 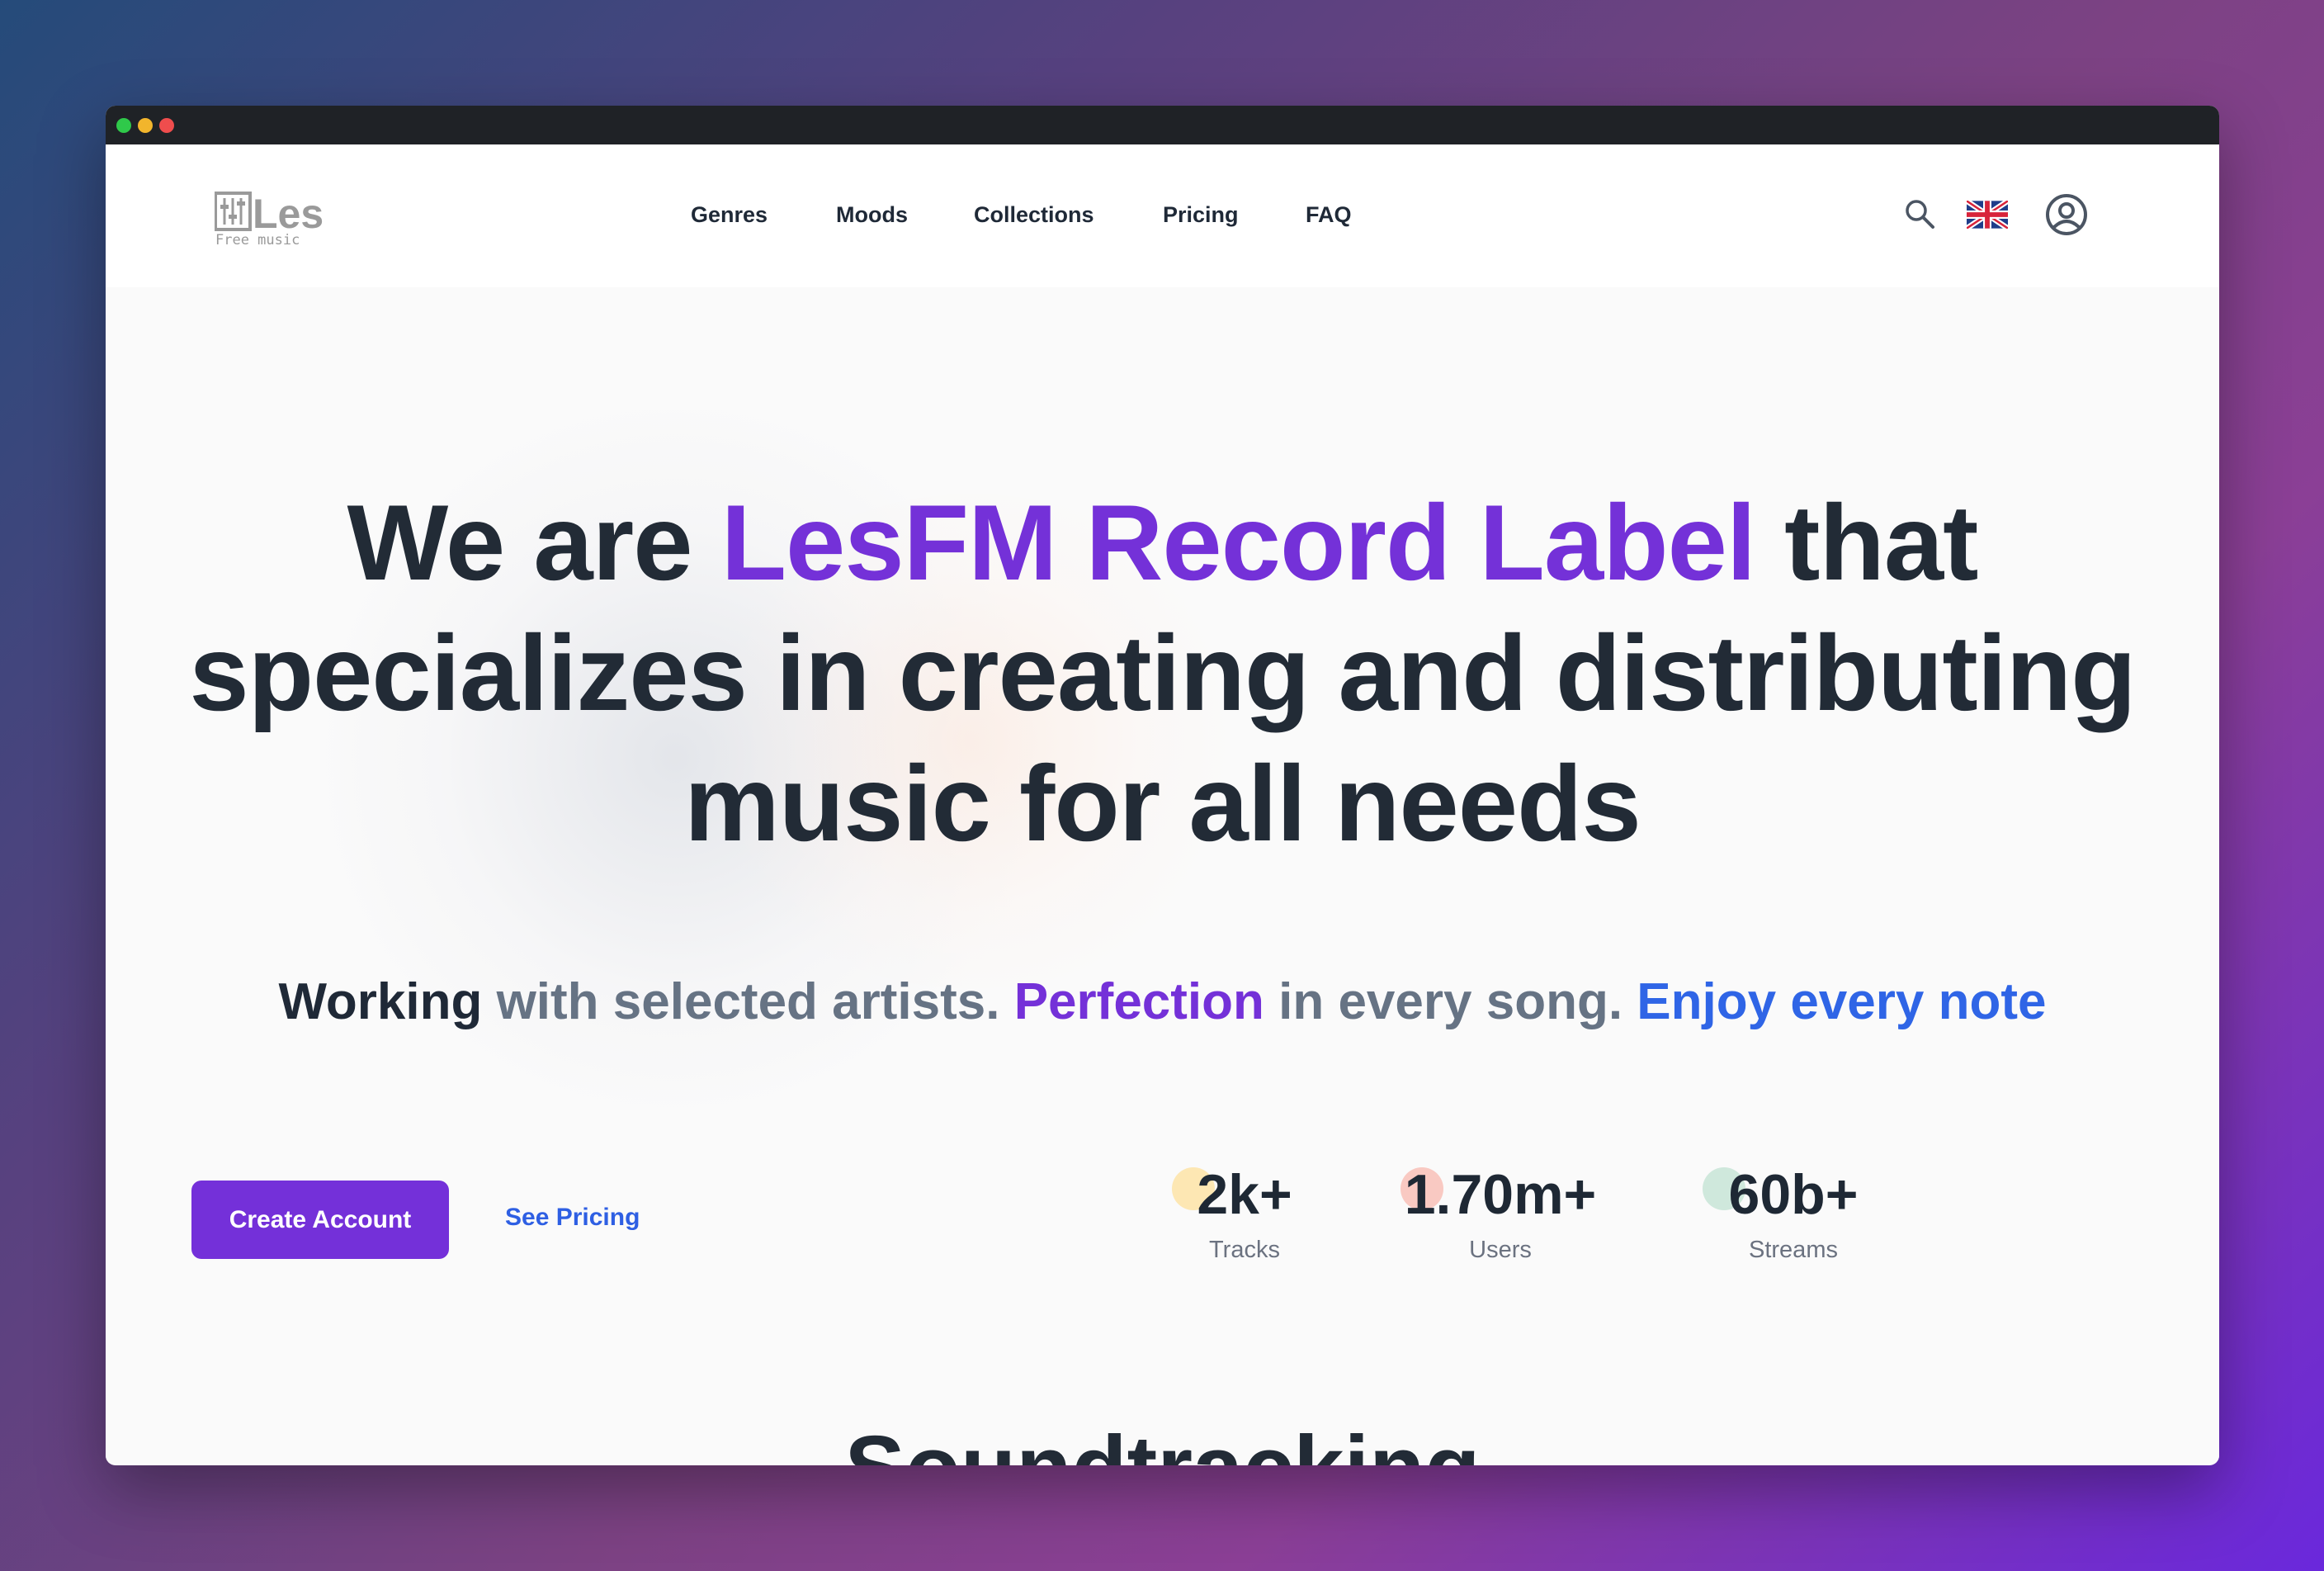 What do you see at coordinates (572, 1218) in the screenshot?
I see `see-pricing-link: See Pricing` at bounding box center [572, 1218].